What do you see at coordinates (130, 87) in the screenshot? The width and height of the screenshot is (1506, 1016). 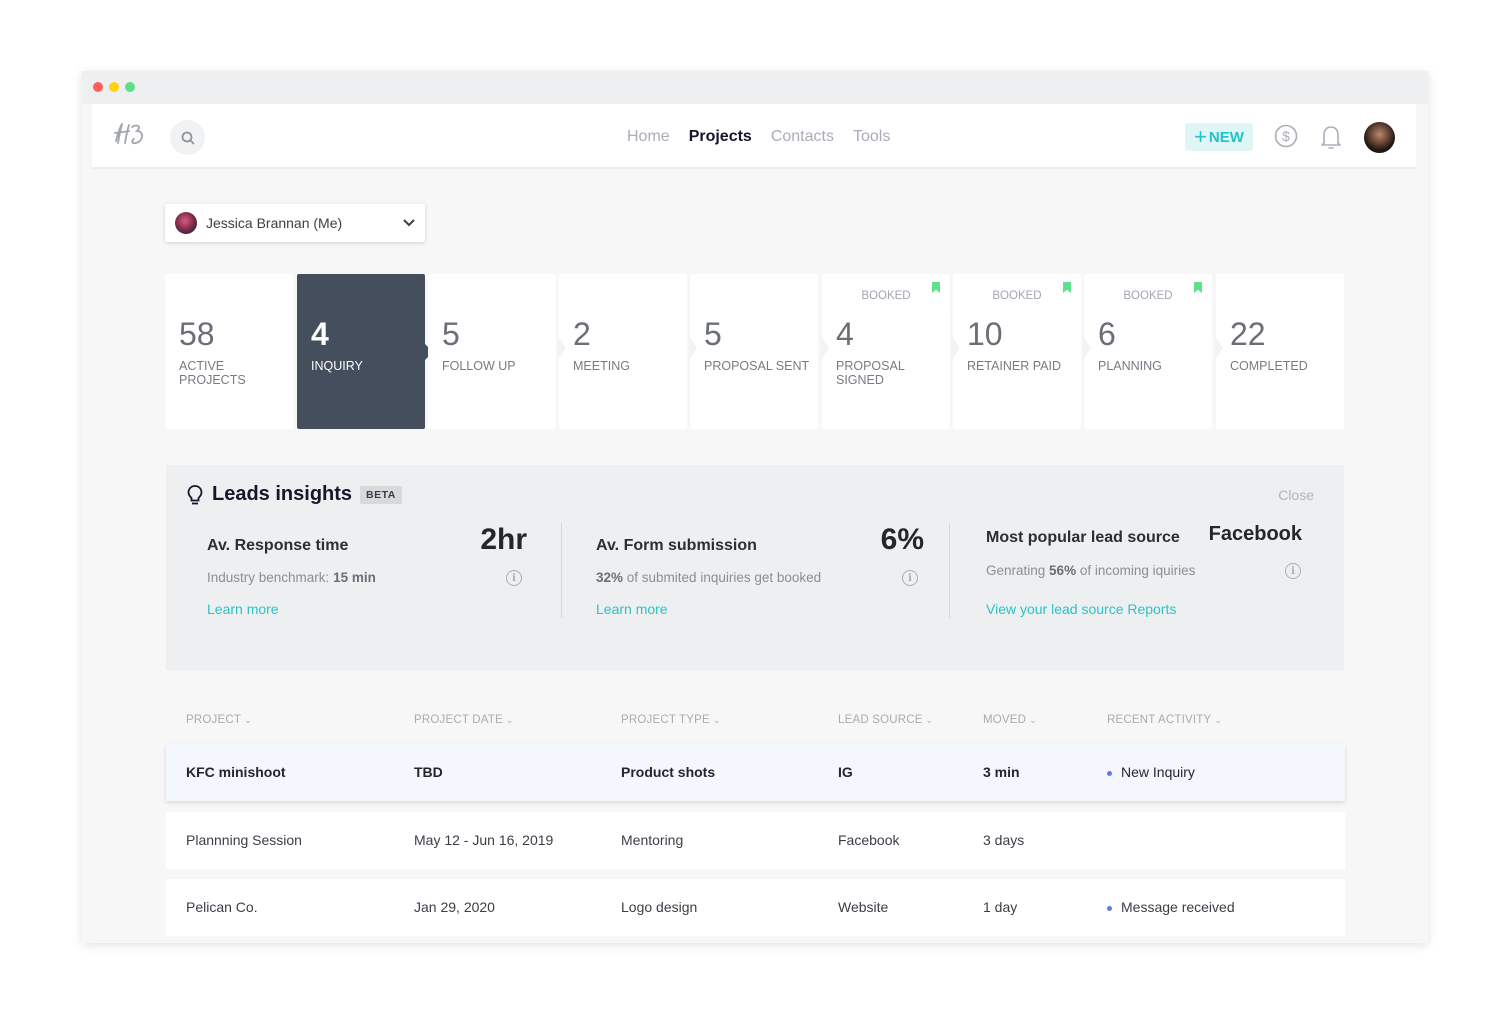 I see `maximize-window-button` at bounding box center [130, 87].